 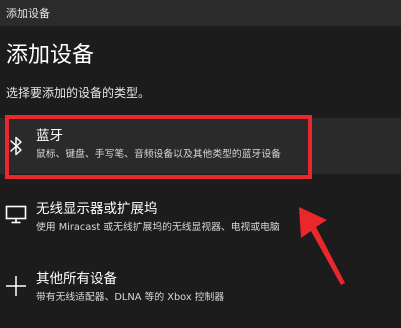 What do you see at coordinates (16, 286) in the screenshot?
I see `plus-icon` at bounding box center [16, 286].